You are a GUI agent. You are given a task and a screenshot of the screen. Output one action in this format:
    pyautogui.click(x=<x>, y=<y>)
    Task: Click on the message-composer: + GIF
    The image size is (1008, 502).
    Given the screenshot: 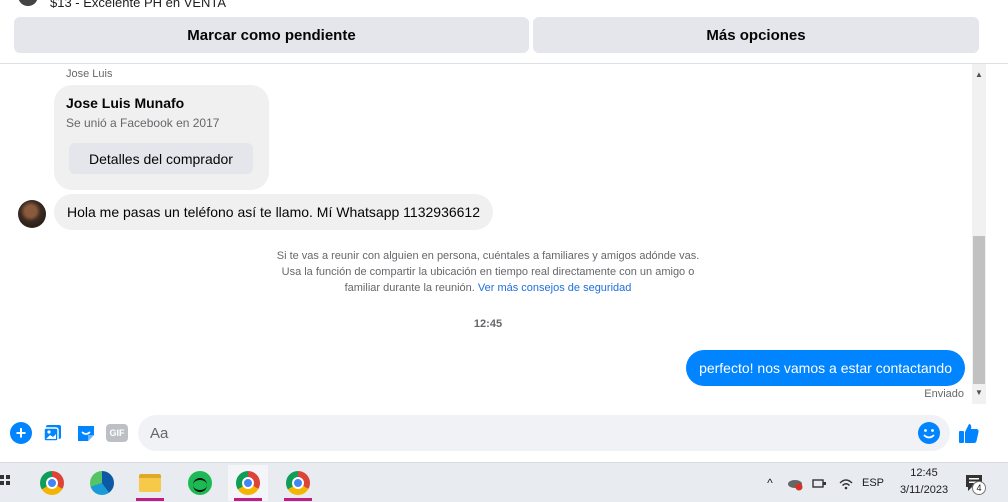 What is the action you would take?
    pyautogui.click(x=504, y=434)
    